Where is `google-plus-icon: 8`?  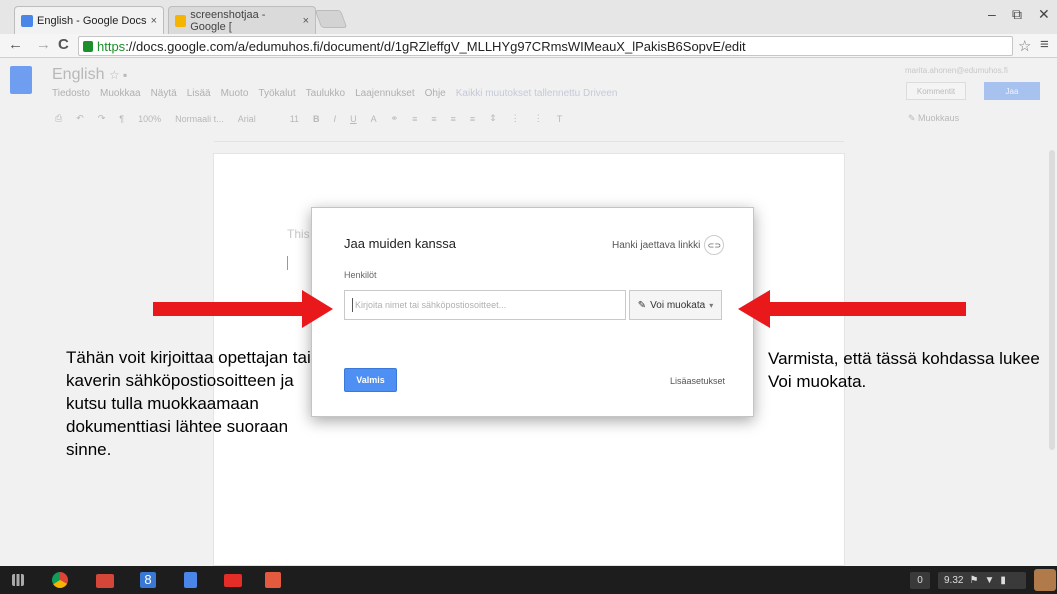 google-plus-icon: 8 is located at coordinates (148, 580).